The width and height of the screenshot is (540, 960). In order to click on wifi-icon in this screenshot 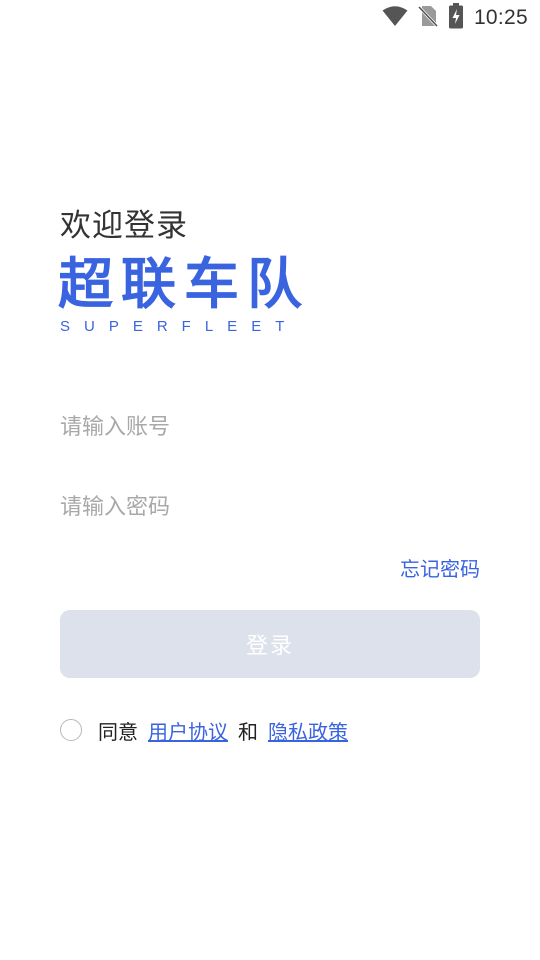, I will do `click(395, 18)`.